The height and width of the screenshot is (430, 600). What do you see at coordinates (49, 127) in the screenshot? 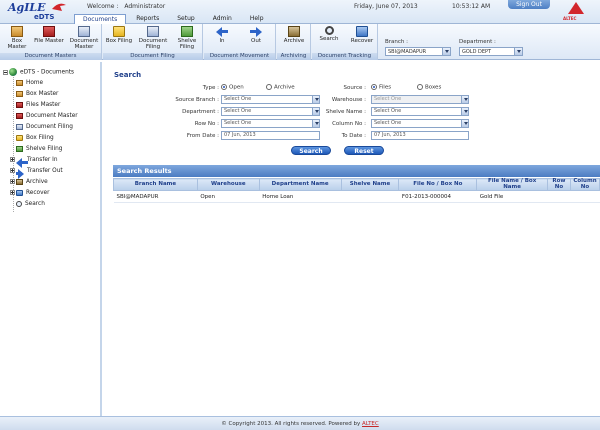
I see `sidebar-item-label: Document Filing` at bounding box center [49, 127].